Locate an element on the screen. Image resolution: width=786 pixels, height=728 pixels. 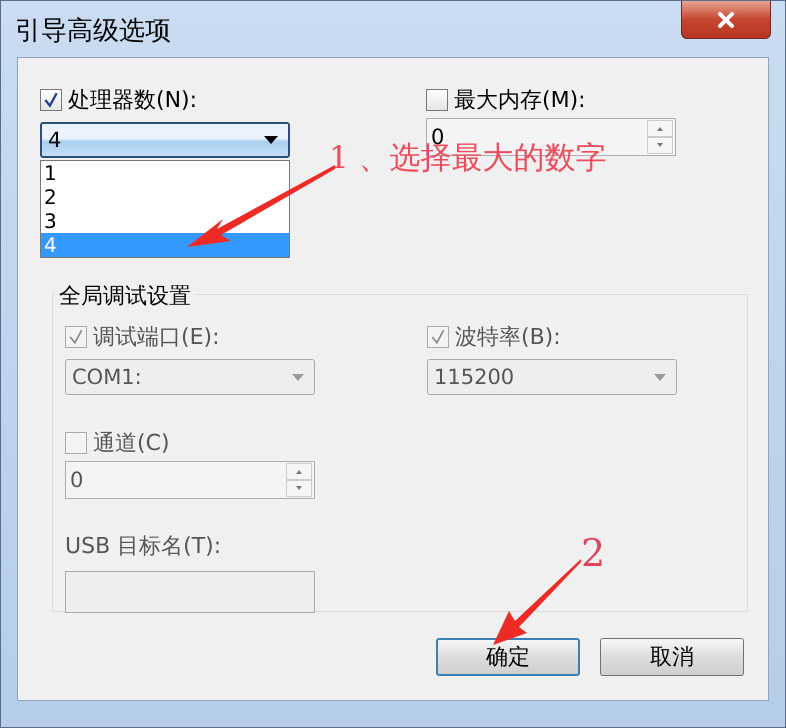
processor-count-label: 处理器数(N): is located at coordinates (133, 101).